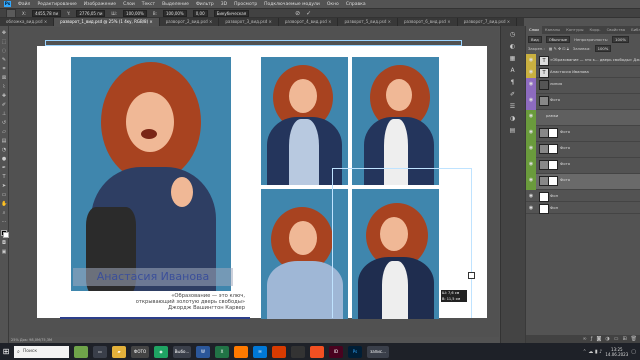 This screenshot has height=360, width=640. I want to click on layer-name: Фон, so click(554, 196).